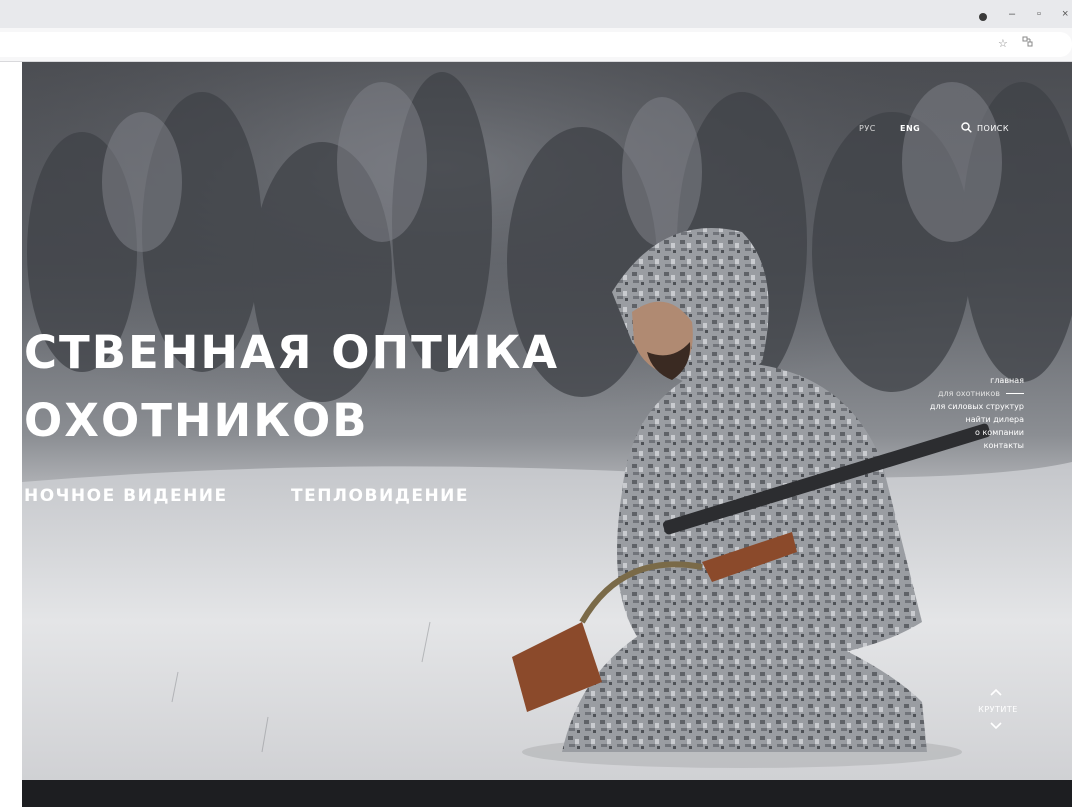  Describe the element at coordinates (977, 406) in the screenshot. I see `menu-item-security-forces: для силовых структур` at that location.